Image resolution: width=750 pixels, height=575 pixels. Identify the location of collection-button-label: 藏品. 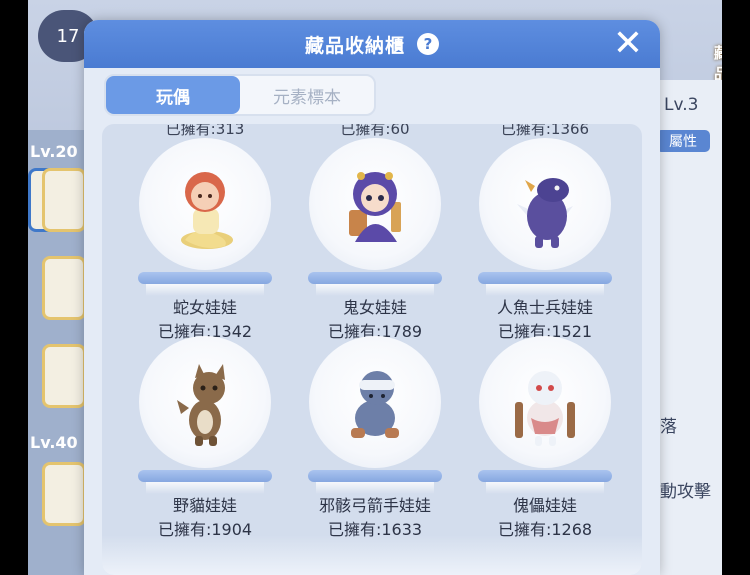
(718, 63).